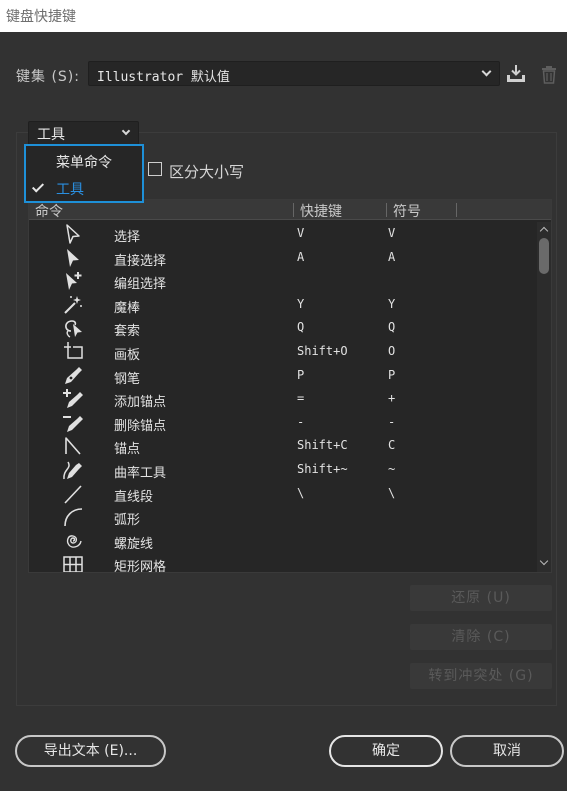  Describe the element at coordinates (140, 285) in the screenshot. I see `command-name: 编组选择` at that location.